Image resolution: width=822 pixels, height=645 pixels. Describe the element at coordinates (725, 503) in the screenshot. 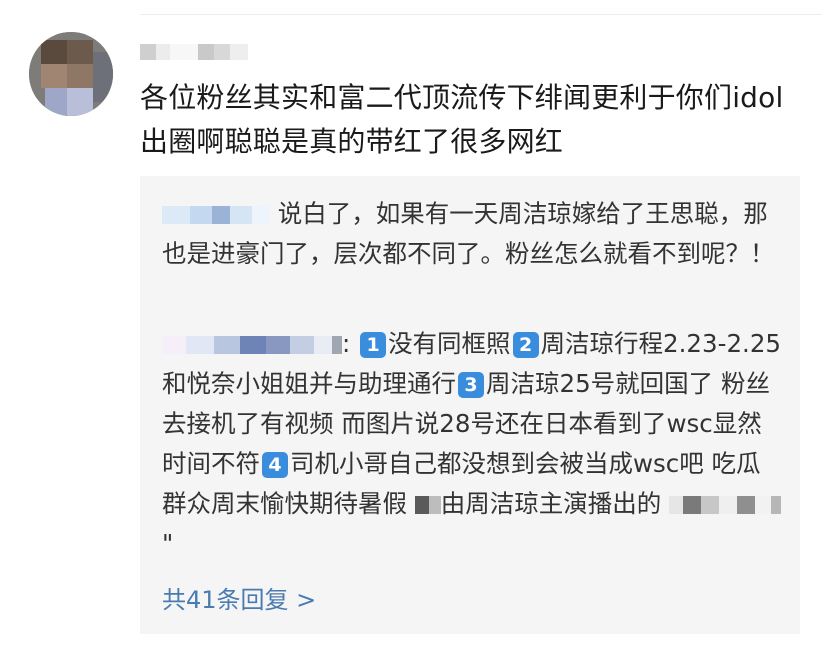

I see `blurred-link` at that location.